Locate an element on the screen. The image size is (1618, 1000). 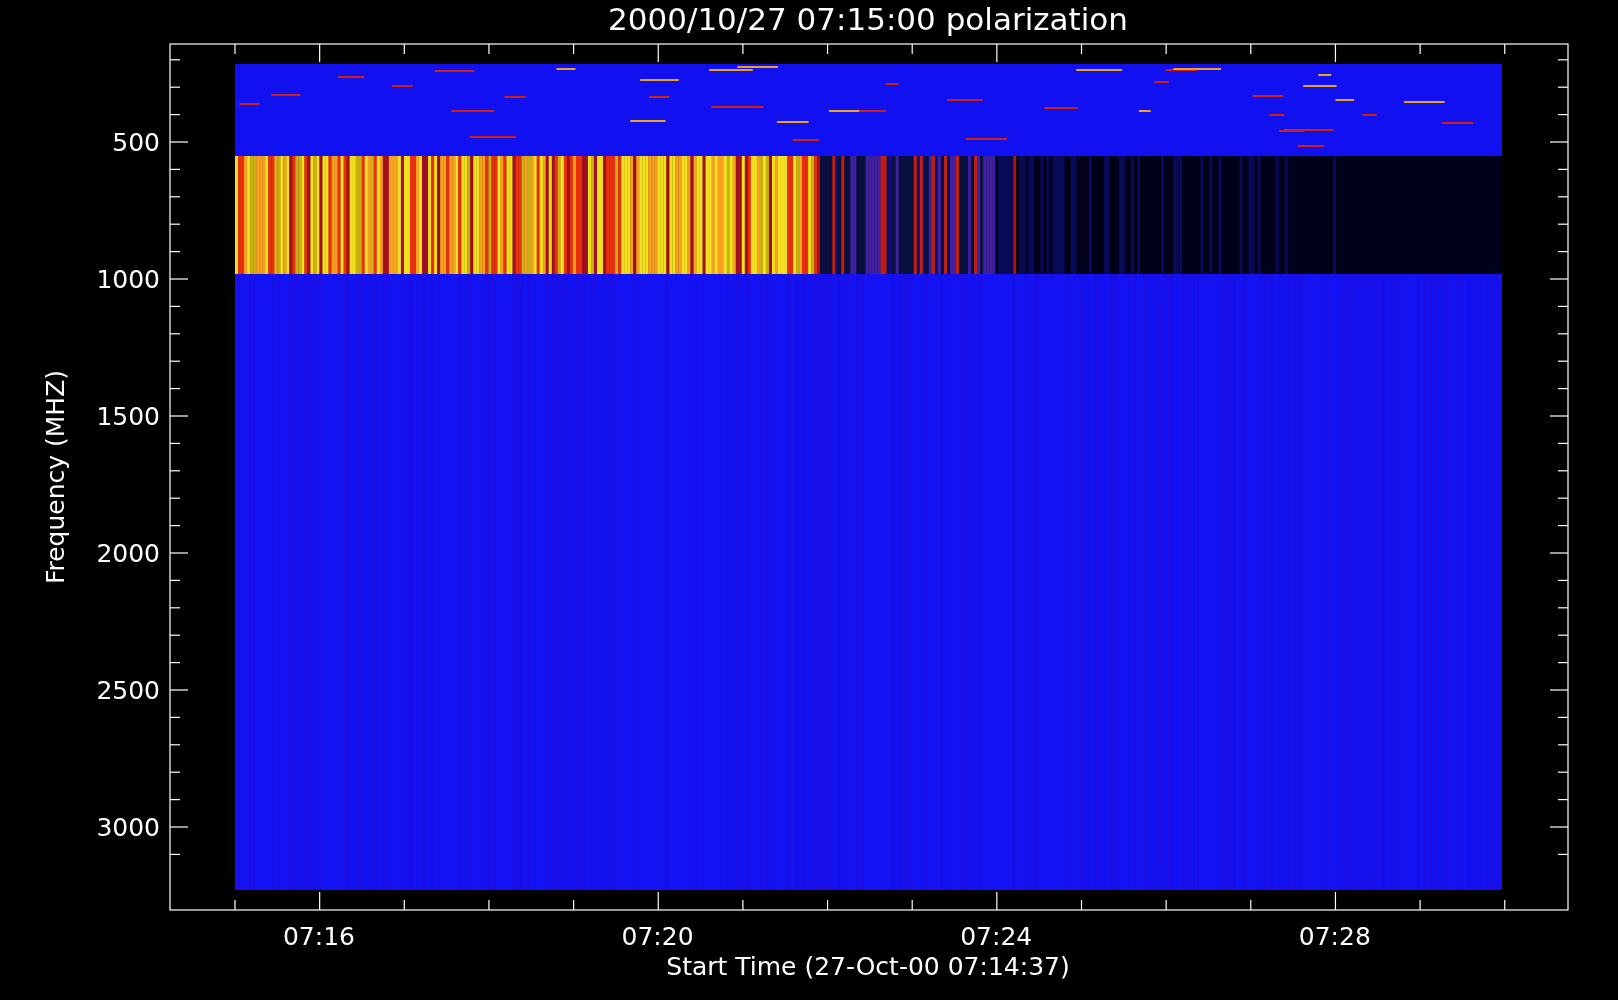
y-tick-label: 1500 is located at coordinates (128, 416).